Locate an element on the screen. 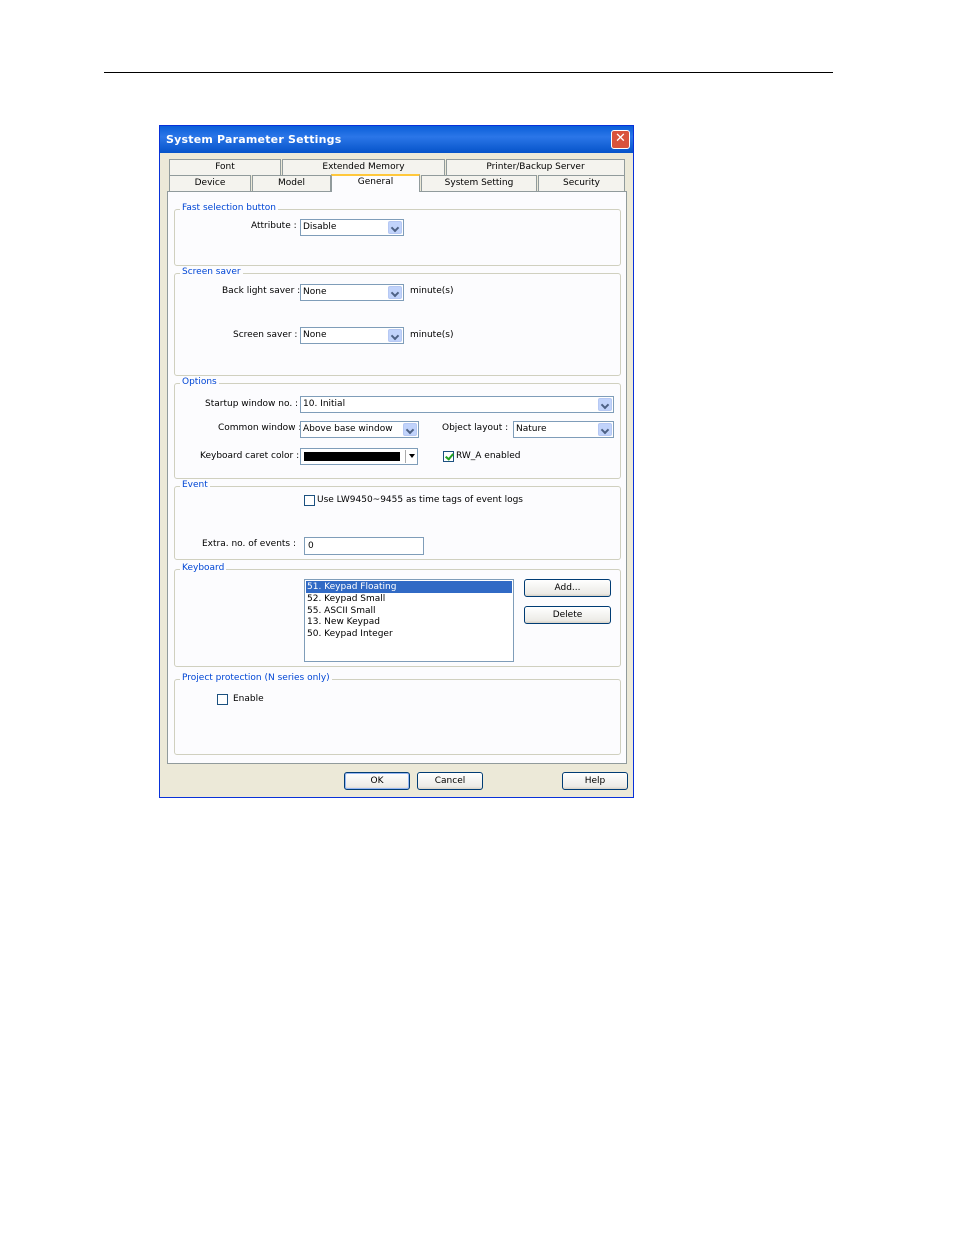  keyboard-caret-color-picker is located at coordinates (359, 456).